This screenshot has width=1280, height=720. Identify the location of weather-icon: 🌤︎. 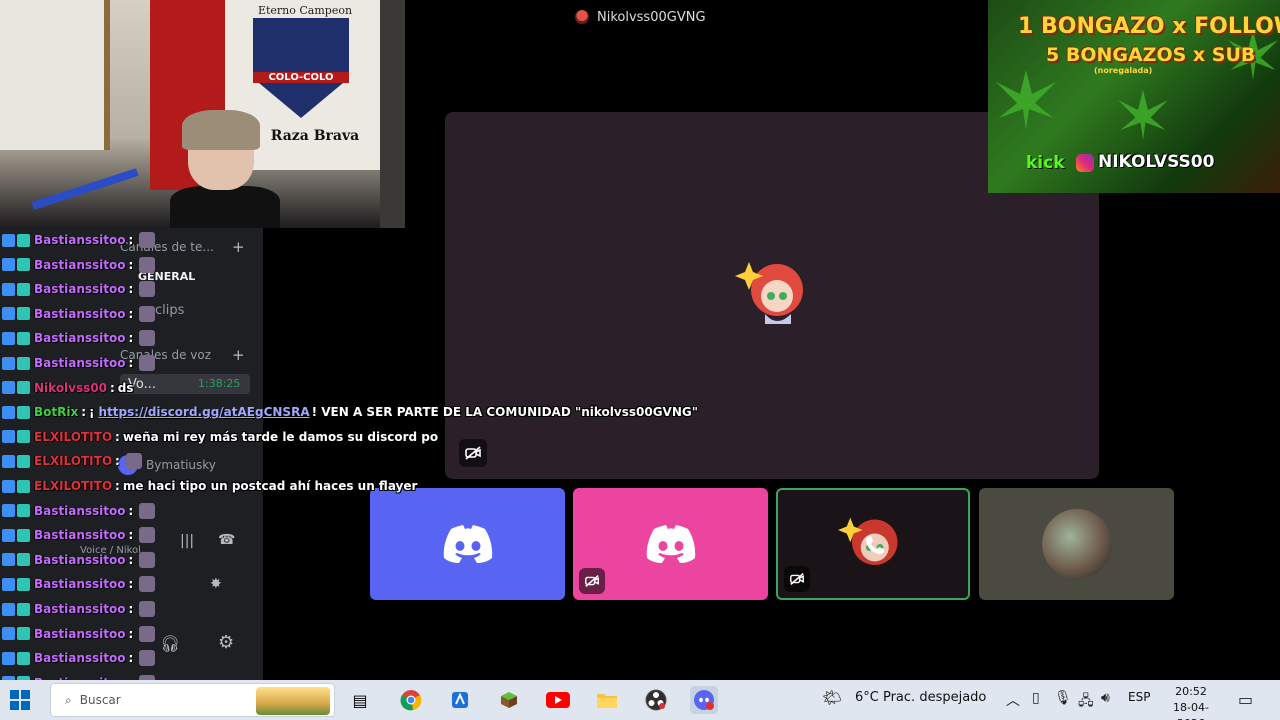
(832, 697).